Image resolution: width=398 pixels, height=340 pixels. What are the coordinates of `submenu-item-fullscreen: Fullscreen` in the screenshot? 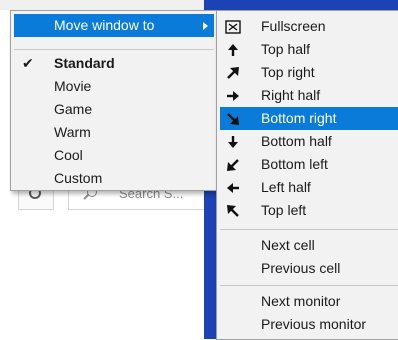 It's located at (309, 26).